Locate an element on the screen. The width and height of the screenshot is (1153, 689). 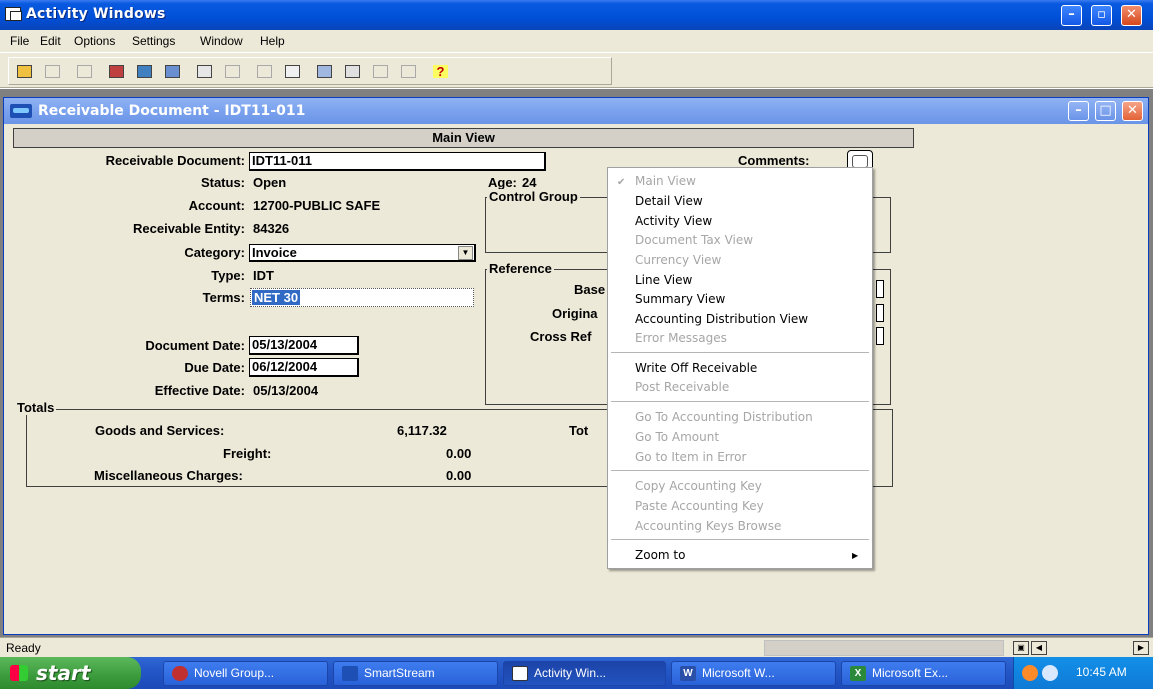
submenu-arrow-icon: ▶ is located at coordinates (855, 555).